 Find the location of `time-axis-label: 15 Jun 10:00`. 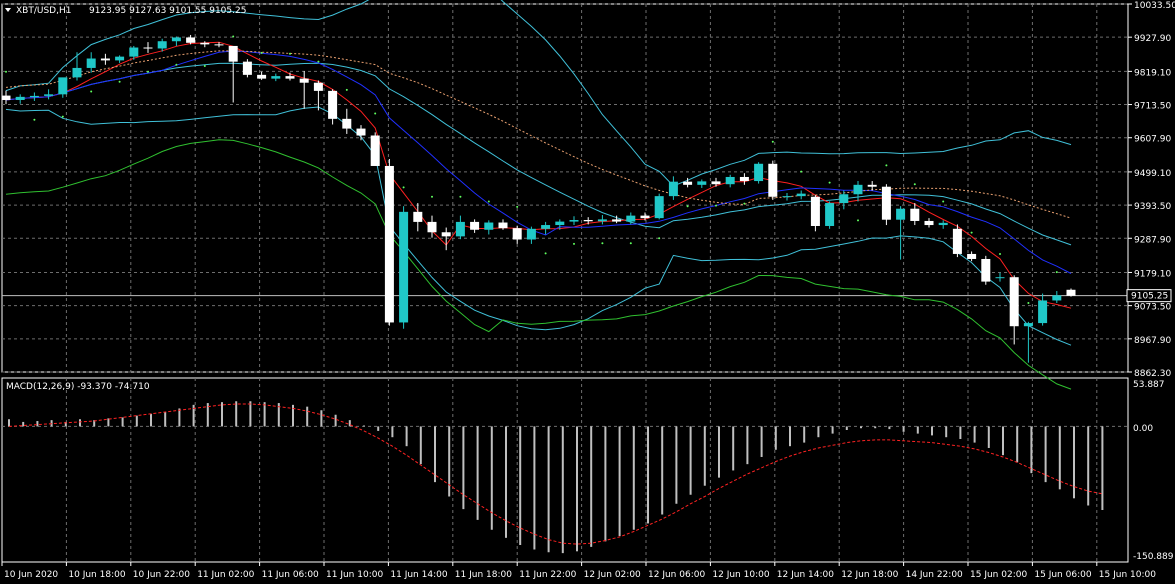

time-axis-label: 15 Jun 10:00 is located at coordinates (1127, 575).